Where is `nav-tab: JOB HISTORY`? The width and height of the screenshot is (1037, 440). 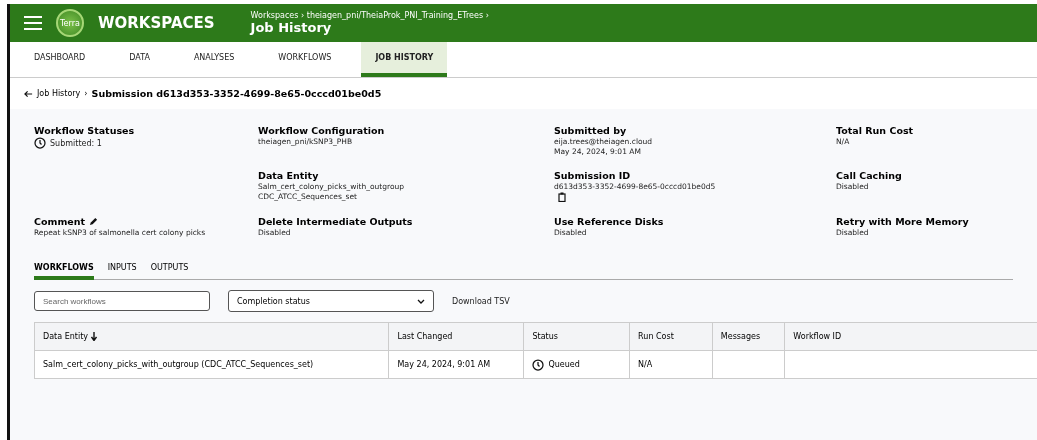 nav-tab: JOB HISTORY is located at coordinates (404, 59).